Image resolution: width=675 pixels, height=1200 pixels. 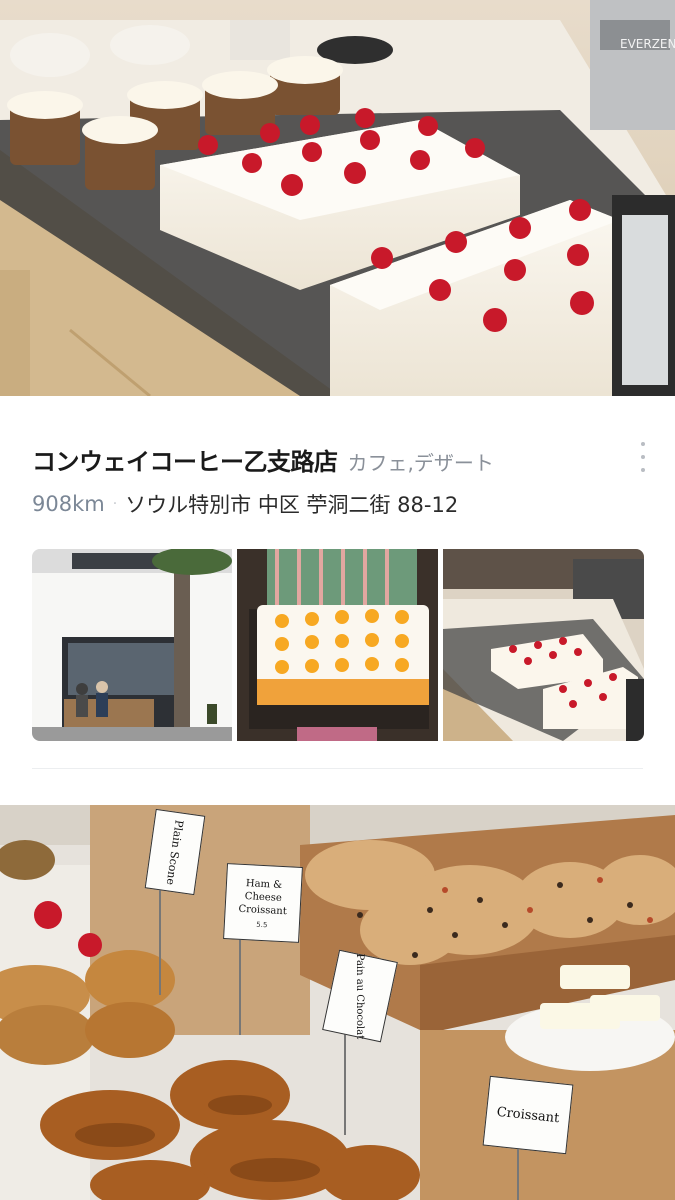 I want to click on title-row: コンウェイコーヒー乙支路店 カフェ,デザート, so click(x=333, y=459).